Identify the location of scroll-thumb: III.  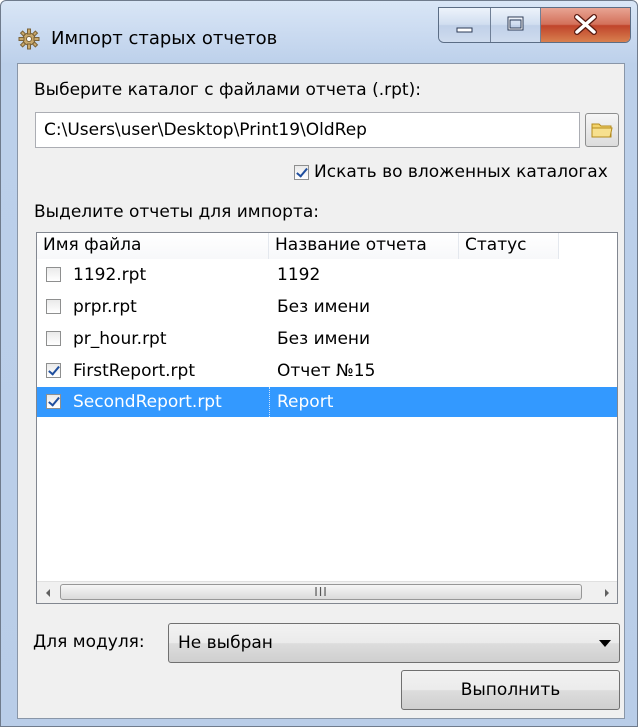
(321, 592).